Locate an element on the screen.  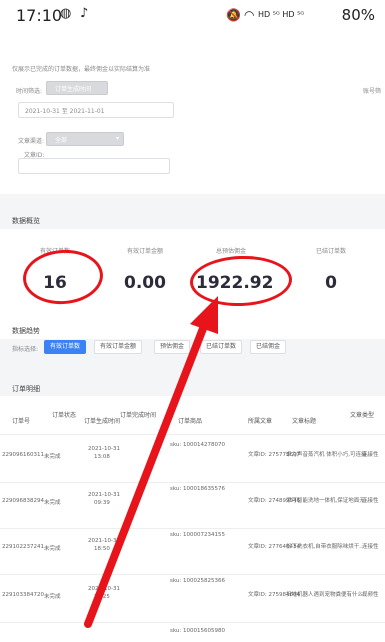
chip-estimated-commission: 预估佣金 is located at coordinates (172, 347).